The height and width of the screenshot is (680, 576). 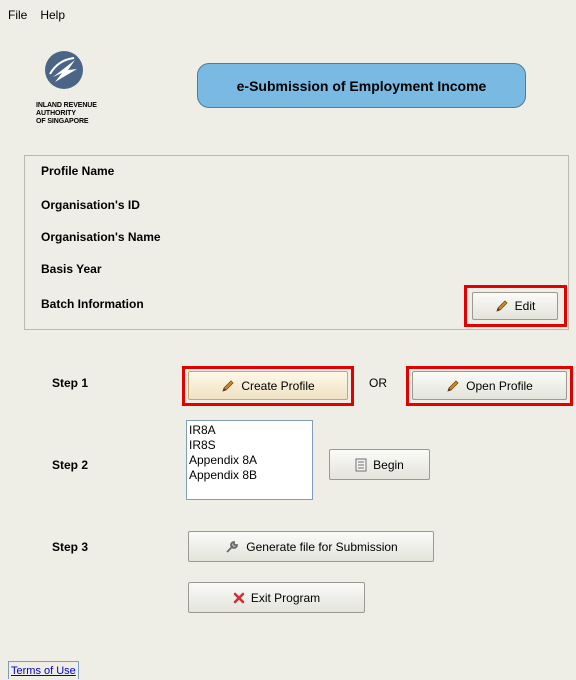 What do you see at coordinates (62, 121) in the screenshot?
I see `logo-line-3: OF SINGAPORE` at bounding box center [62, 121].